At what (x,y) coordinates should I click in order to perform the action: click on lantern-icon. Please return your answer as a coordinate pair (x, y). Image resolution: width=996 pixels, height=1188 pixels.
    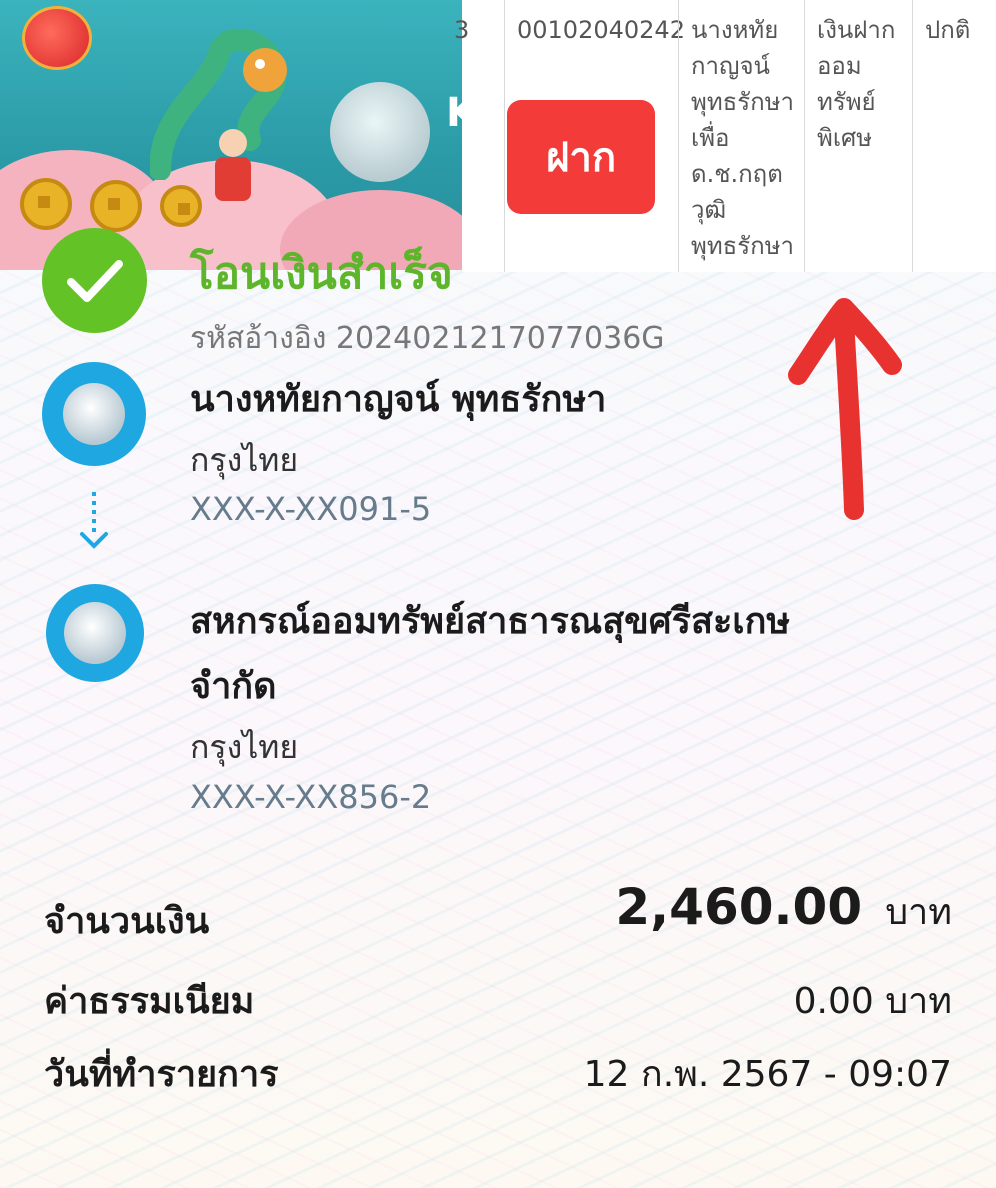
    Looking at the image, I should click on (57, 38).